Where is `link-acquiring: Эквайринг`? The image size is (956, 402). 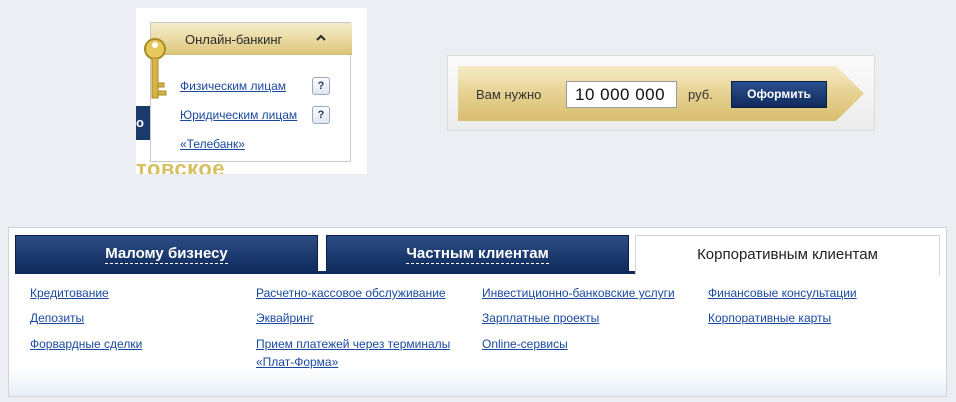
link-acquiring: Эквайринг is located at coordinates (285, 318).